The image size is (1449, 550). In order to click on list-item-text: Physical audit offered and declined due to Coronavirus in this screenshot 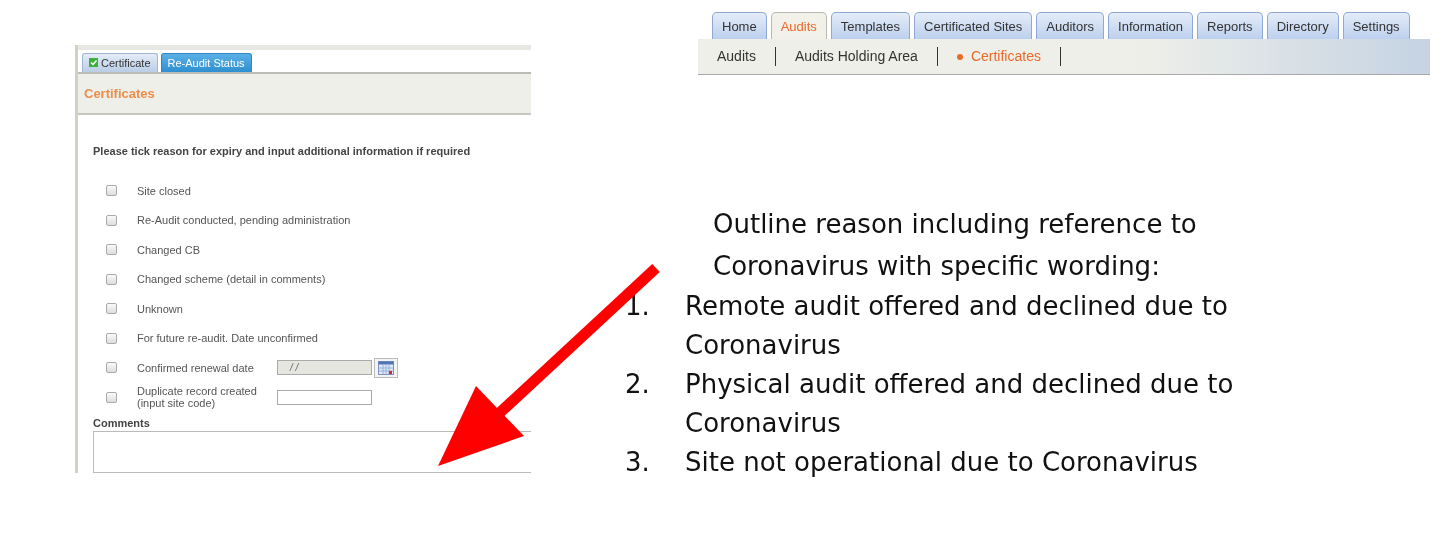, I will do `click(960, 404)`.